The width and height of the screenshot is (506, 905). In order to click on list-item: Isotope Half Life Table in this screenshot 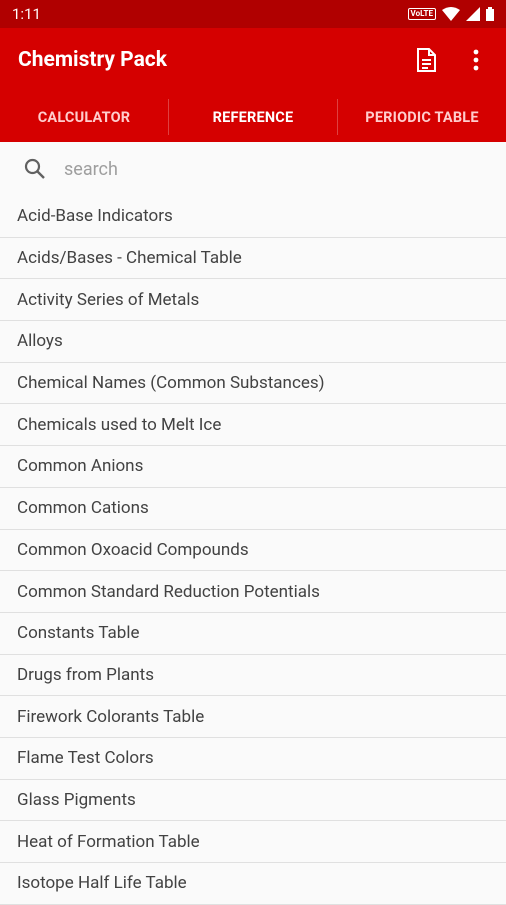, I will do `click(253, 884)`.